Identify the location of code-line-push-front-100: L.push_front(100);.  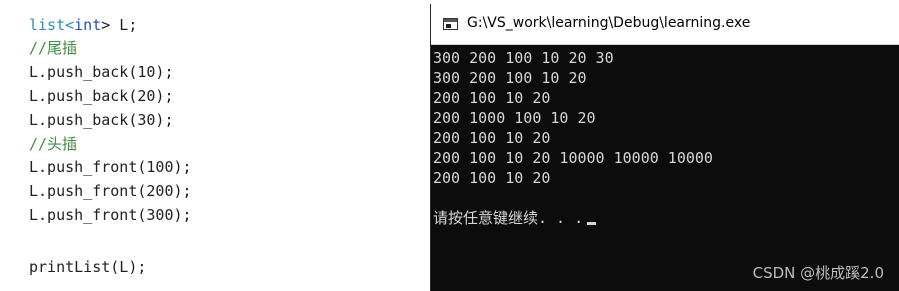
(110, 167).